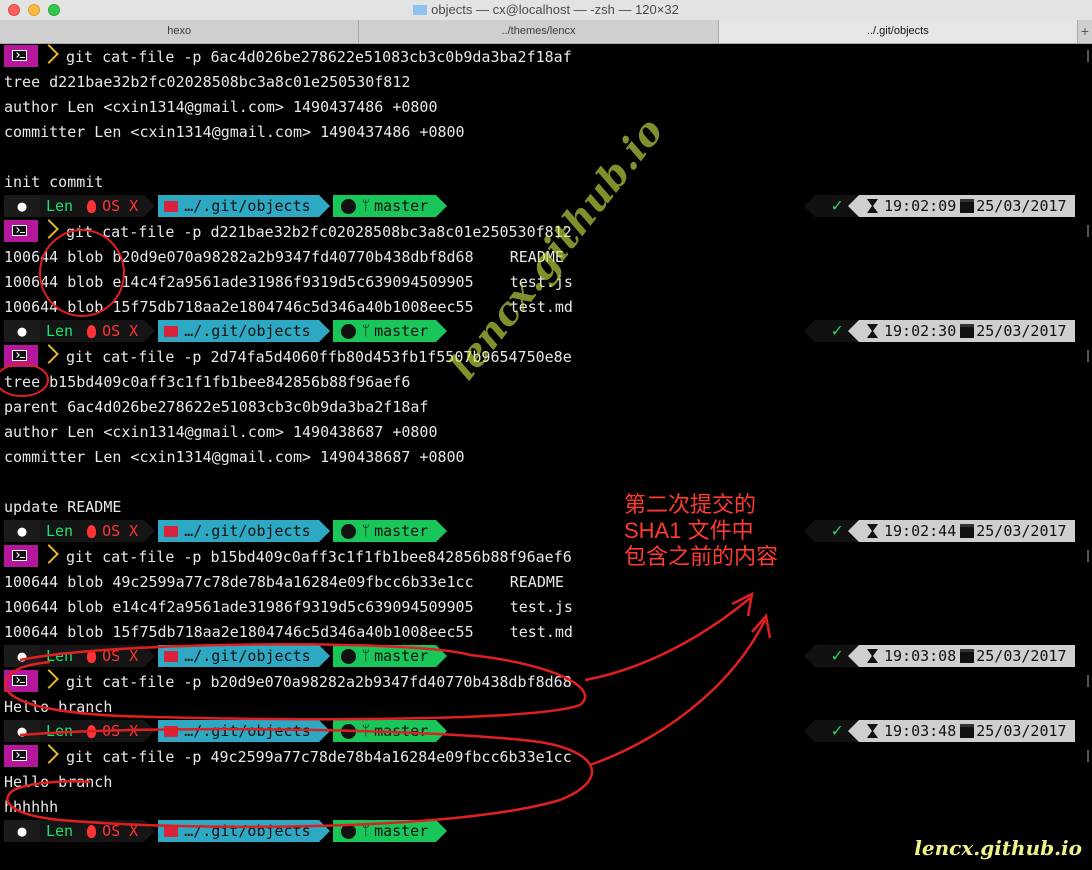  Describe the element at coordinates (898, 31) in the screenshot. I see `tab-git-objects: ../.git/objects` at that location.